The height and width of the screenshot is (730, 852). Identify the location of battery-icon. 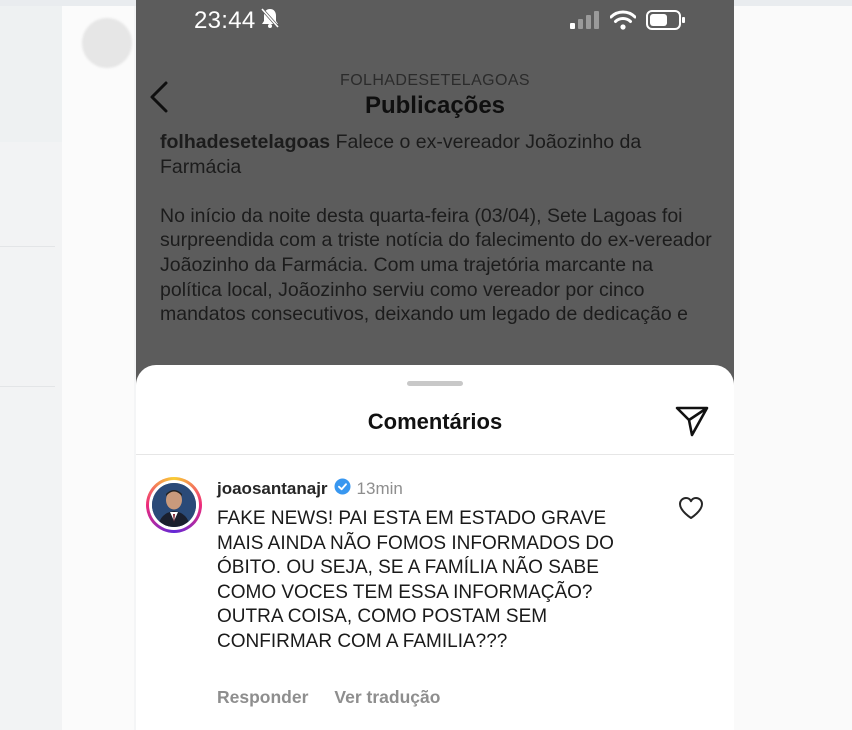
(666, 22).